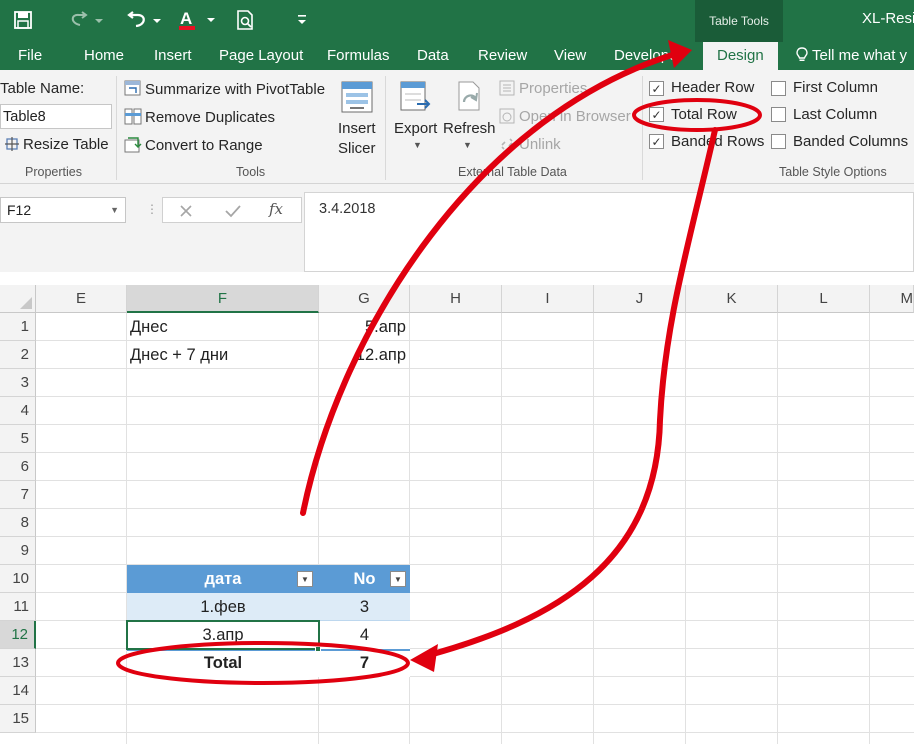  I want to click on first-column-checkbox, so click(778, 88).